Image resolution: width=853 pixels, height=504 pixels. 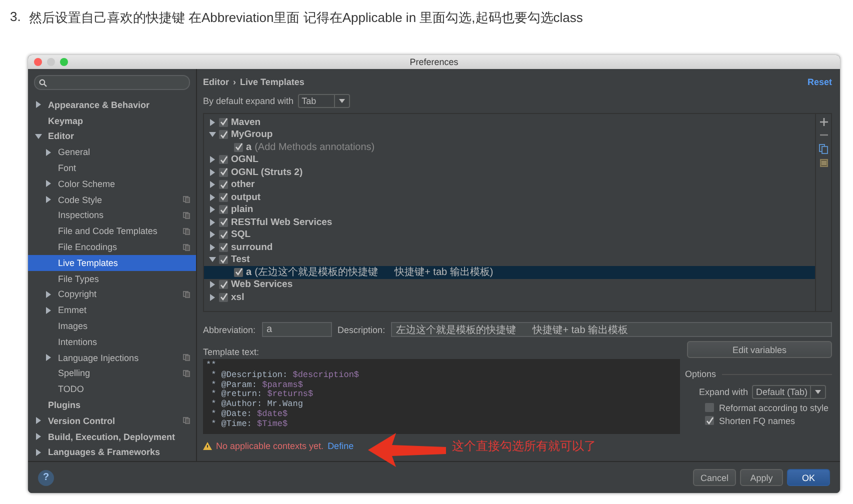 What do you see at coordinates (774, 407) in the screenshot?
I see `checkbox-label: Reformat according to style` at bounding box center [774, 407].